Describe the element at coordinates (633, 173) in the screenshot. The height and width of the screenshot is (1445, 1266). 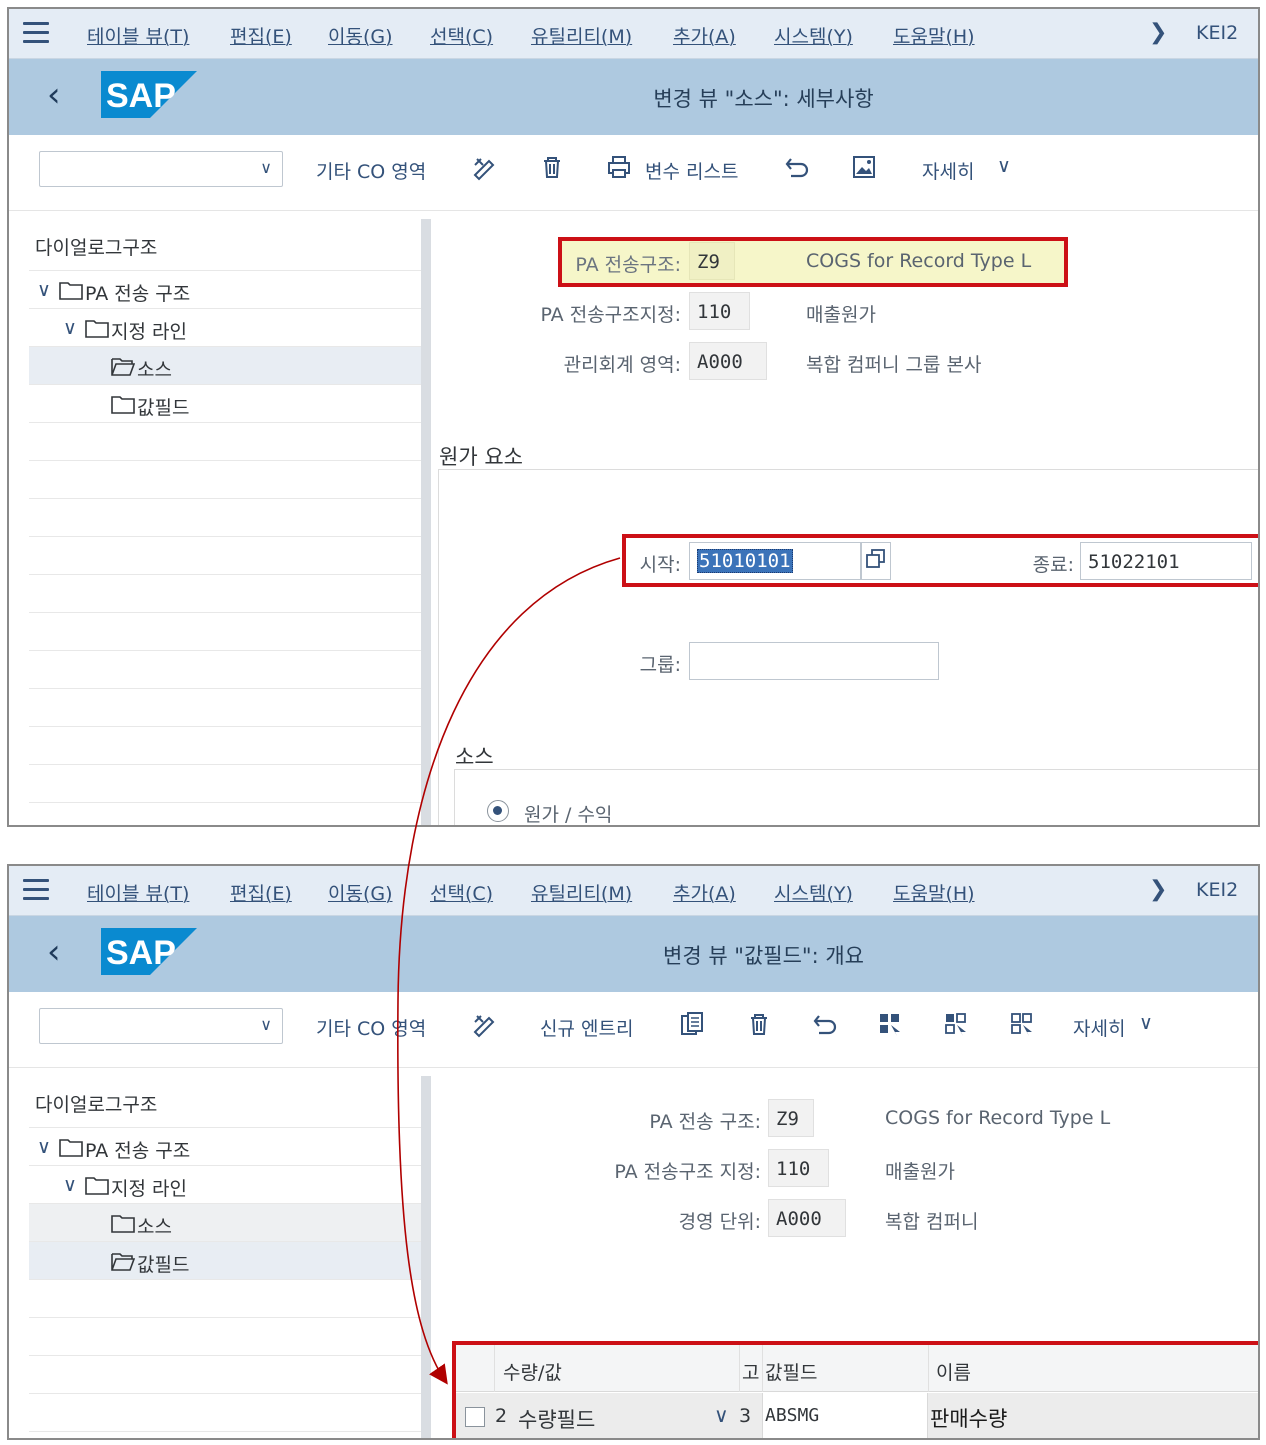
I see `toolbar: ∨ 기타 CO 영역 변수 리스트 자세히 ∨` at that location.